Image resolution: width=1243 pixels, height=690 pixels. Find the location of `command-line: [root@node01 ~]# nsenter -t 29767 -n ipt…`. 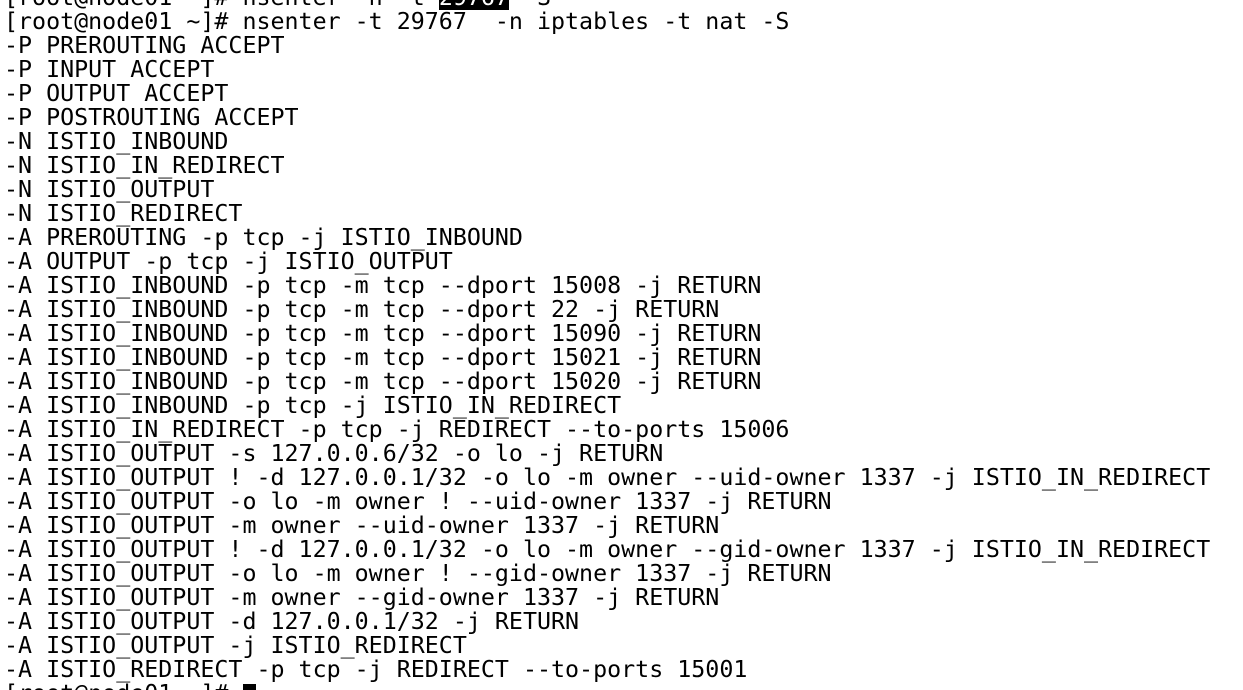

command-line: [root@node01 ~]# nsenter -t 29767 -n ipt… is located at coordinates (397, 21).